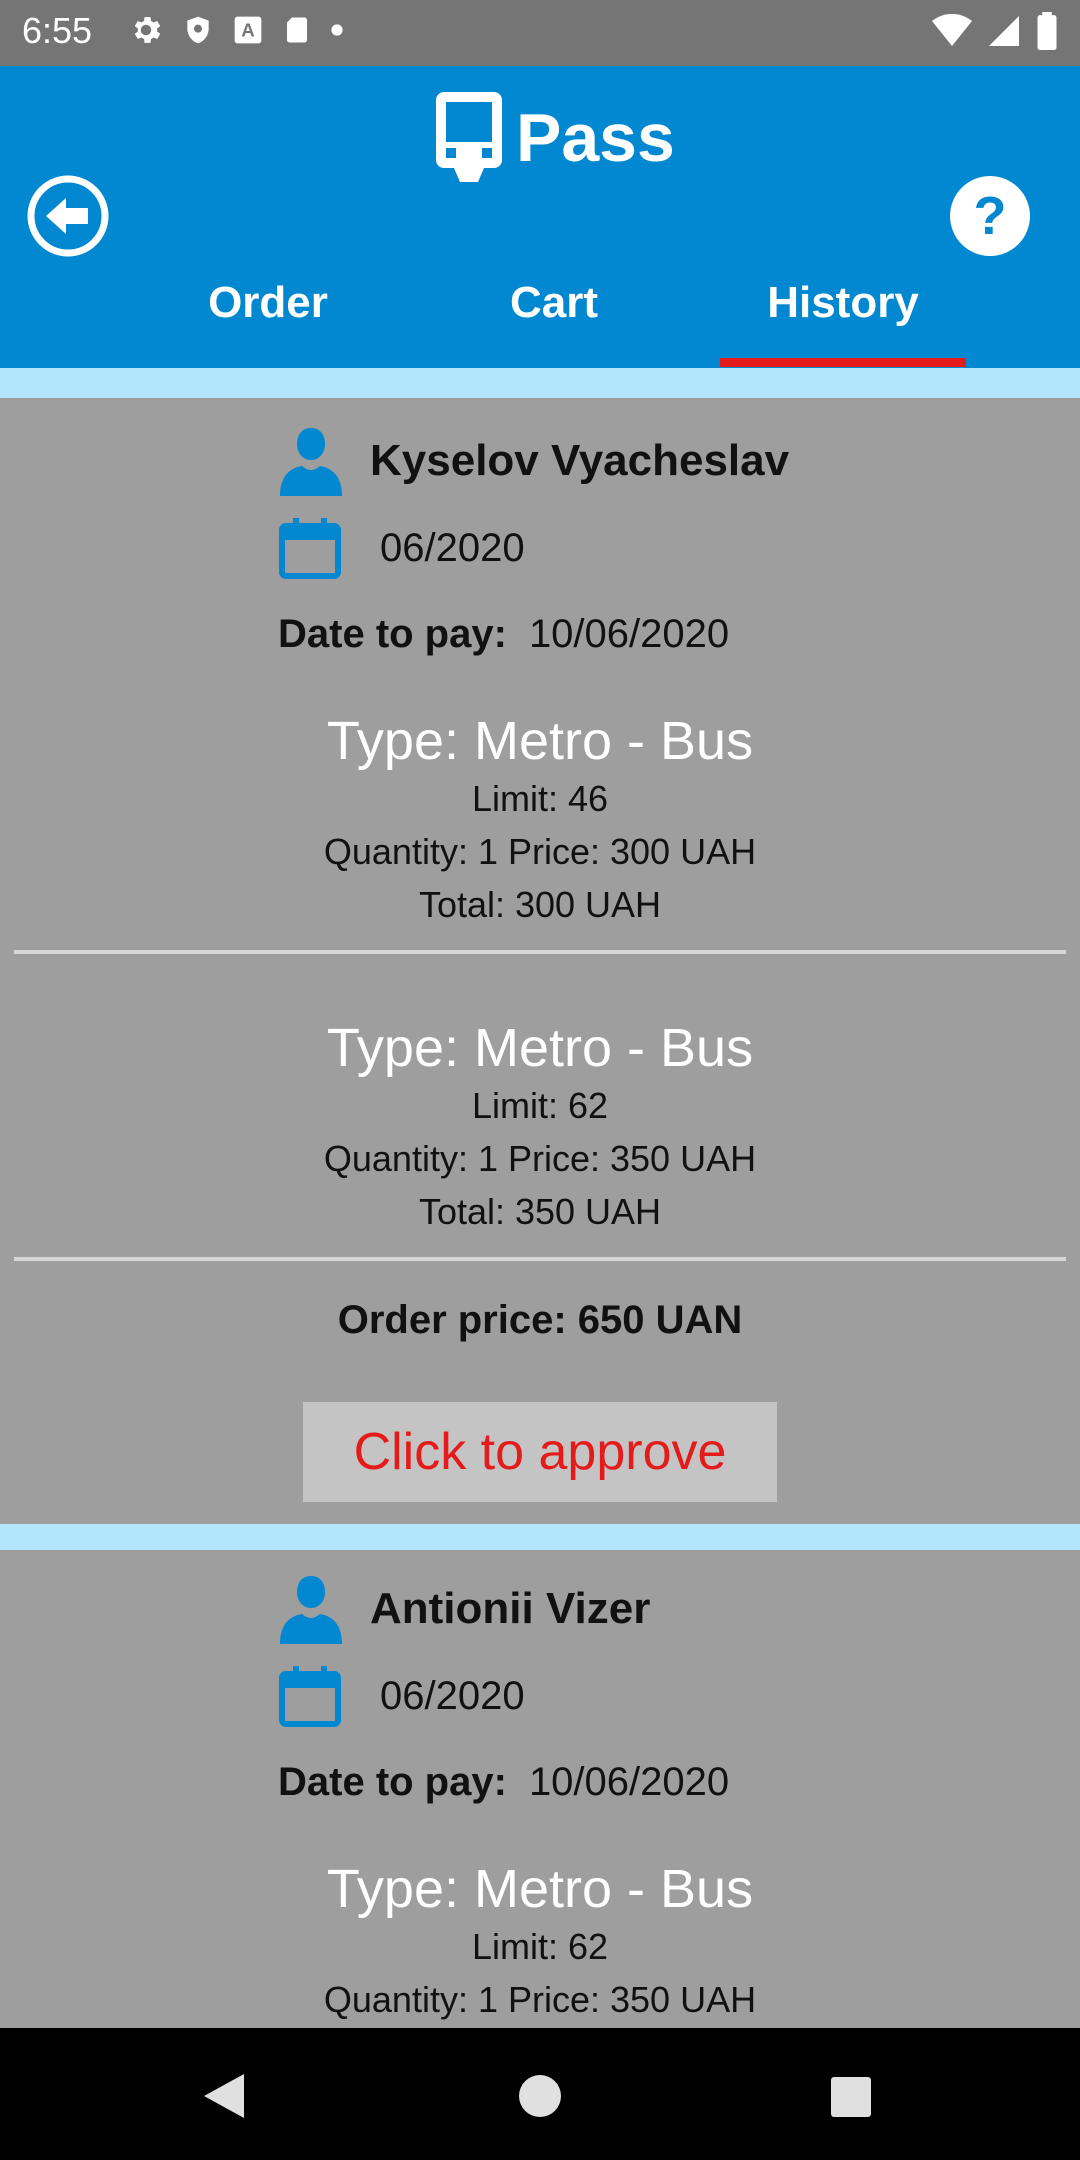 This screenshot has height=2160, width=1080. I want to click on system-nav-bar, so click(540, 2094).